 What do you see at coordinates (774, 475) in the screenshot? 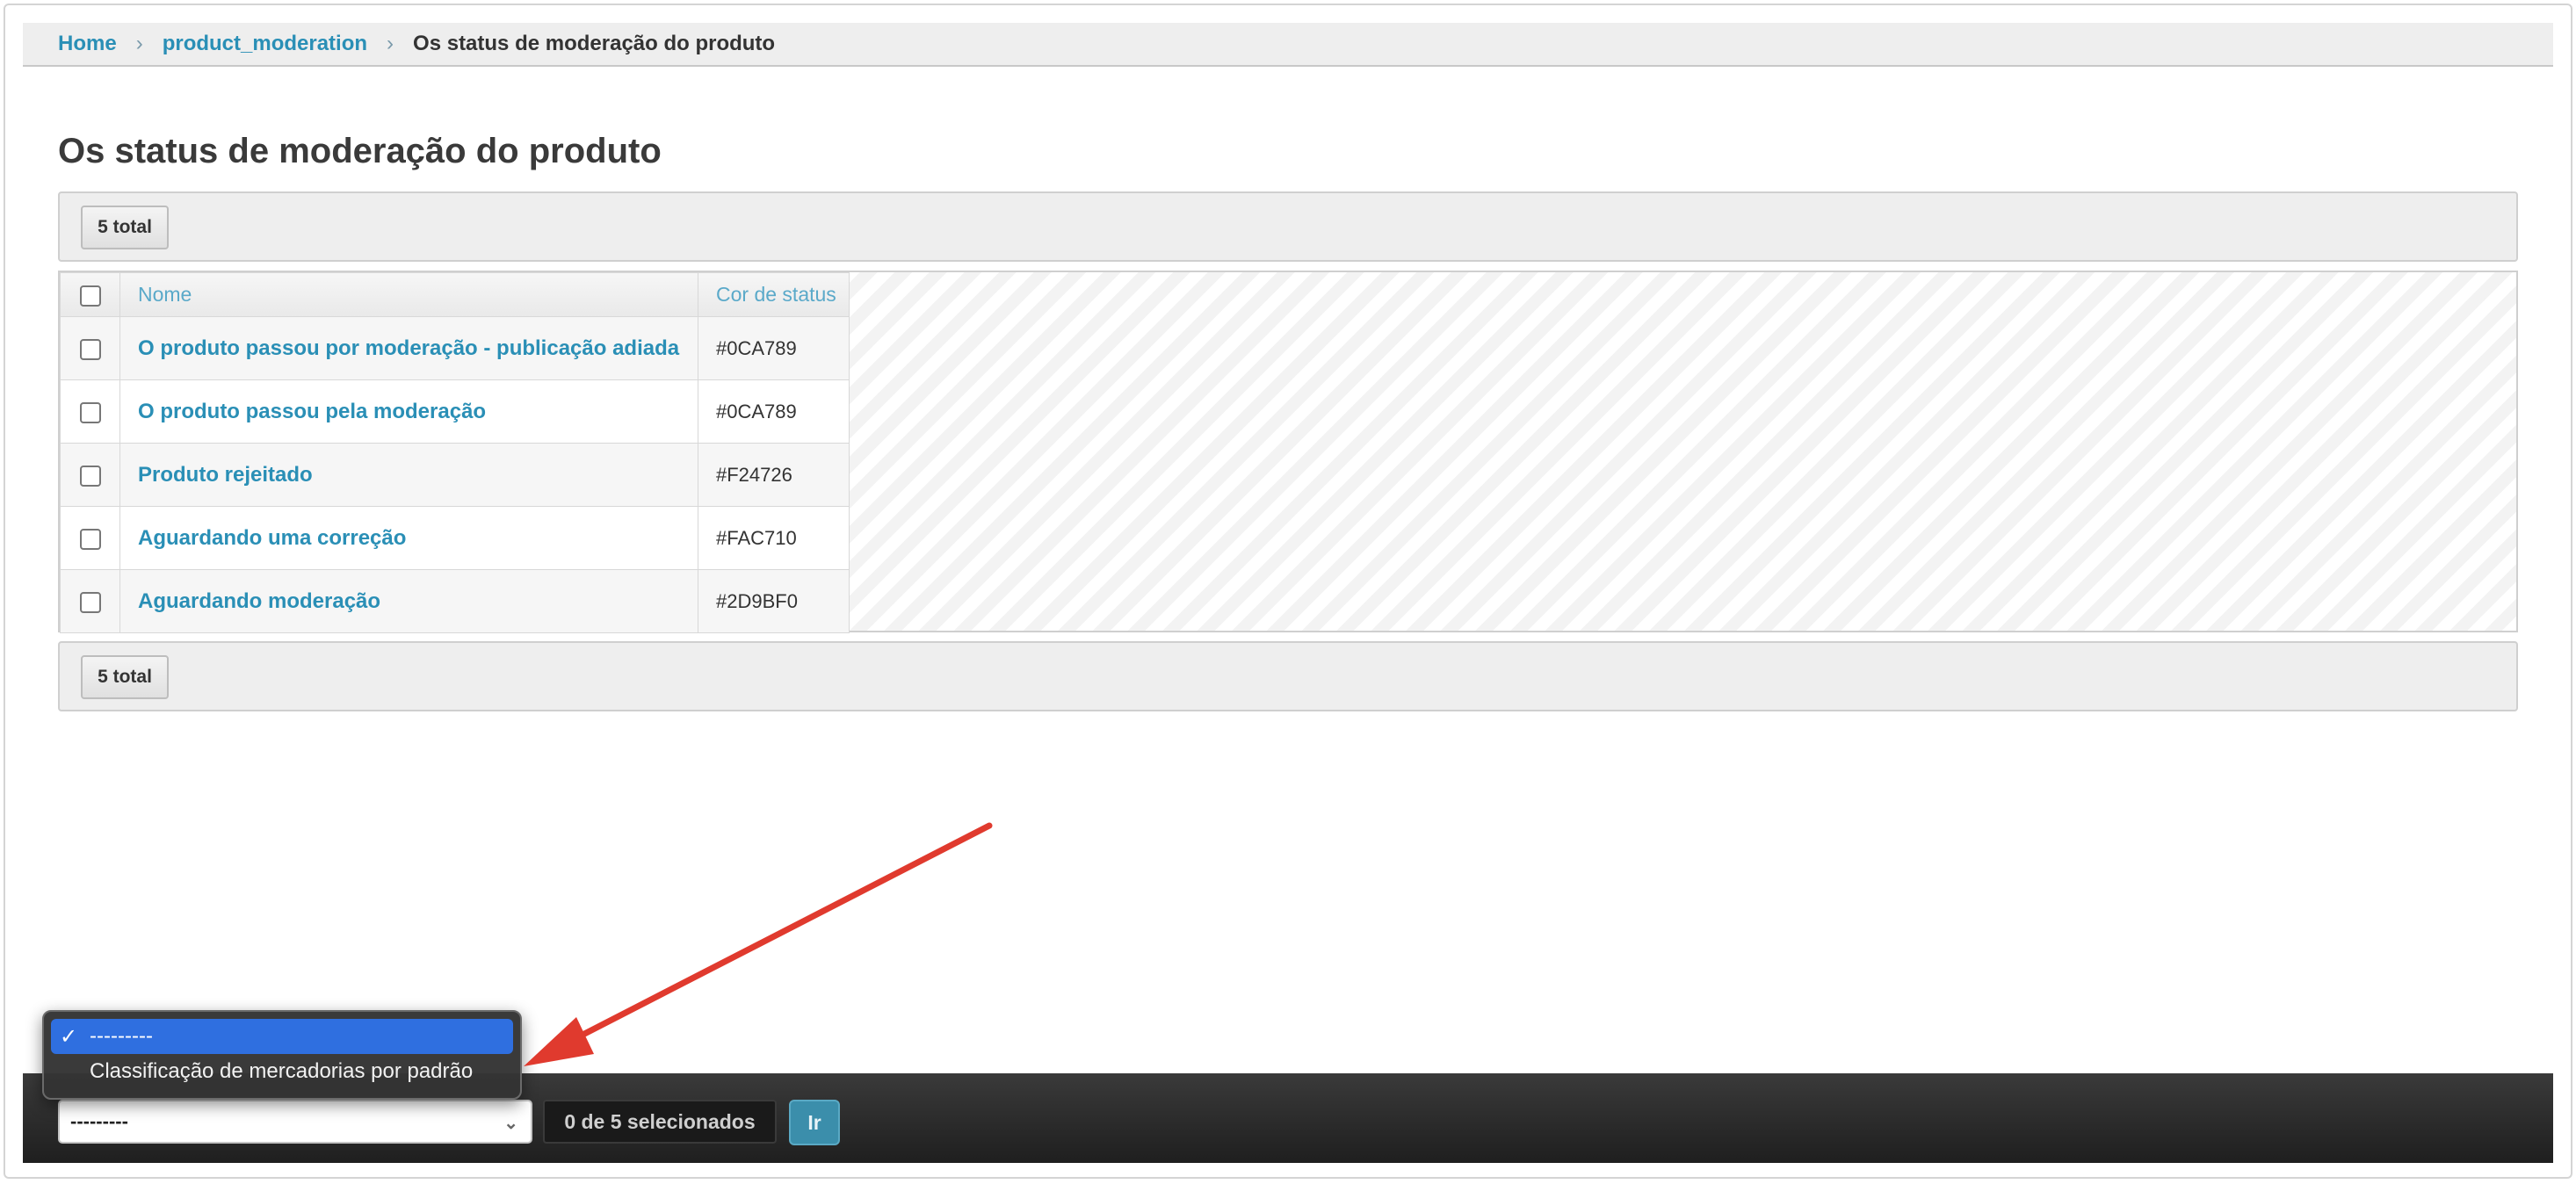
I see `status-color-value: #F24726` at bounding box center [774, 475].